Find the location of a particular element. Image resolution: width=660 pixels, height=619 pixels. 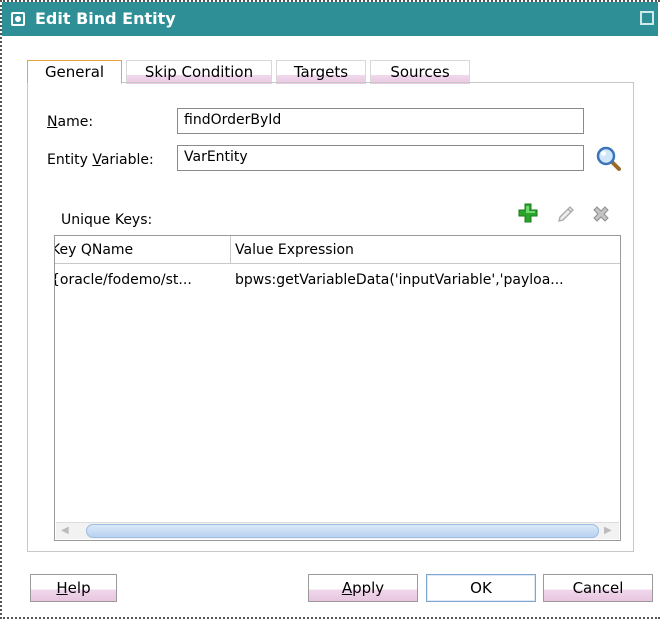

scroll-left-icon: ◀ is located at coordinates (66, 531).